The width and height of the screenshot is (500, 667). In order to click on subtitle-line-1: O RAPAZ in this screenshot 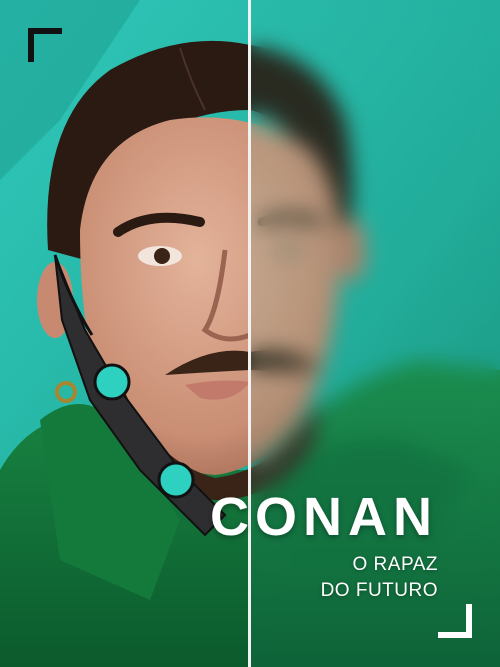, I will do `click(395, 564)`.